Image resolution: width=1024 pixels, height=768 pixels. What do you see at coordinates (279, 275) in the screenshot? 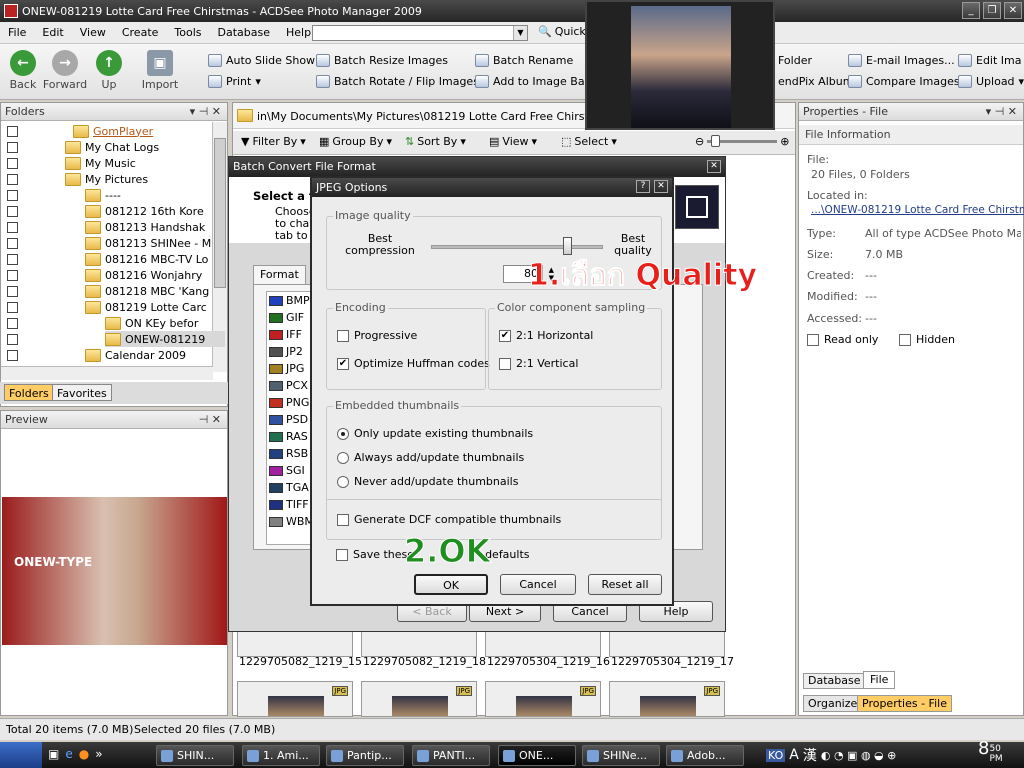
I see `tab-format: Format` at bounding box center [279, 275].